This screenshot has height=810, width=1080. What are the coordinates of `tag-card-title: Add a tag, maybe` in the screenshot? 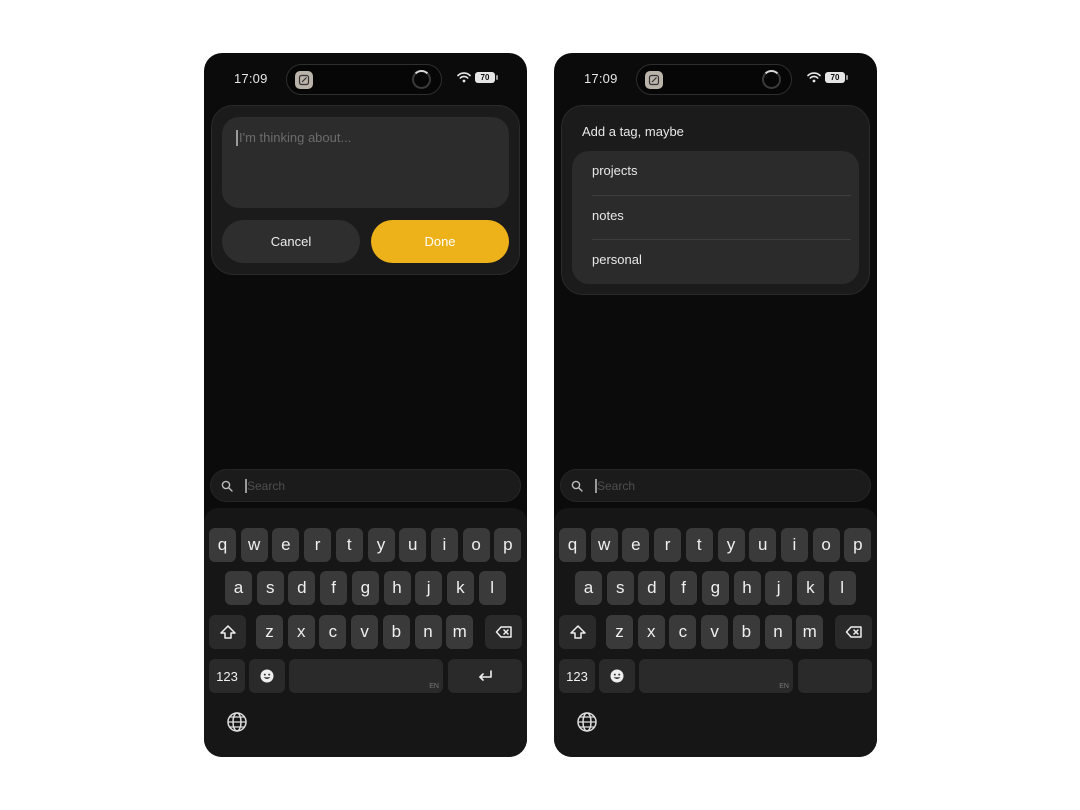 It's located at (633, 131).